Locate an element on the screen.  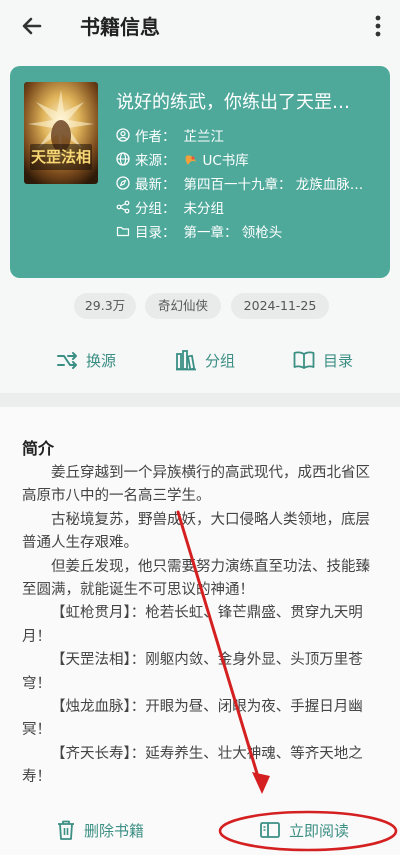
books-icon is located at coordinates (186, 360).